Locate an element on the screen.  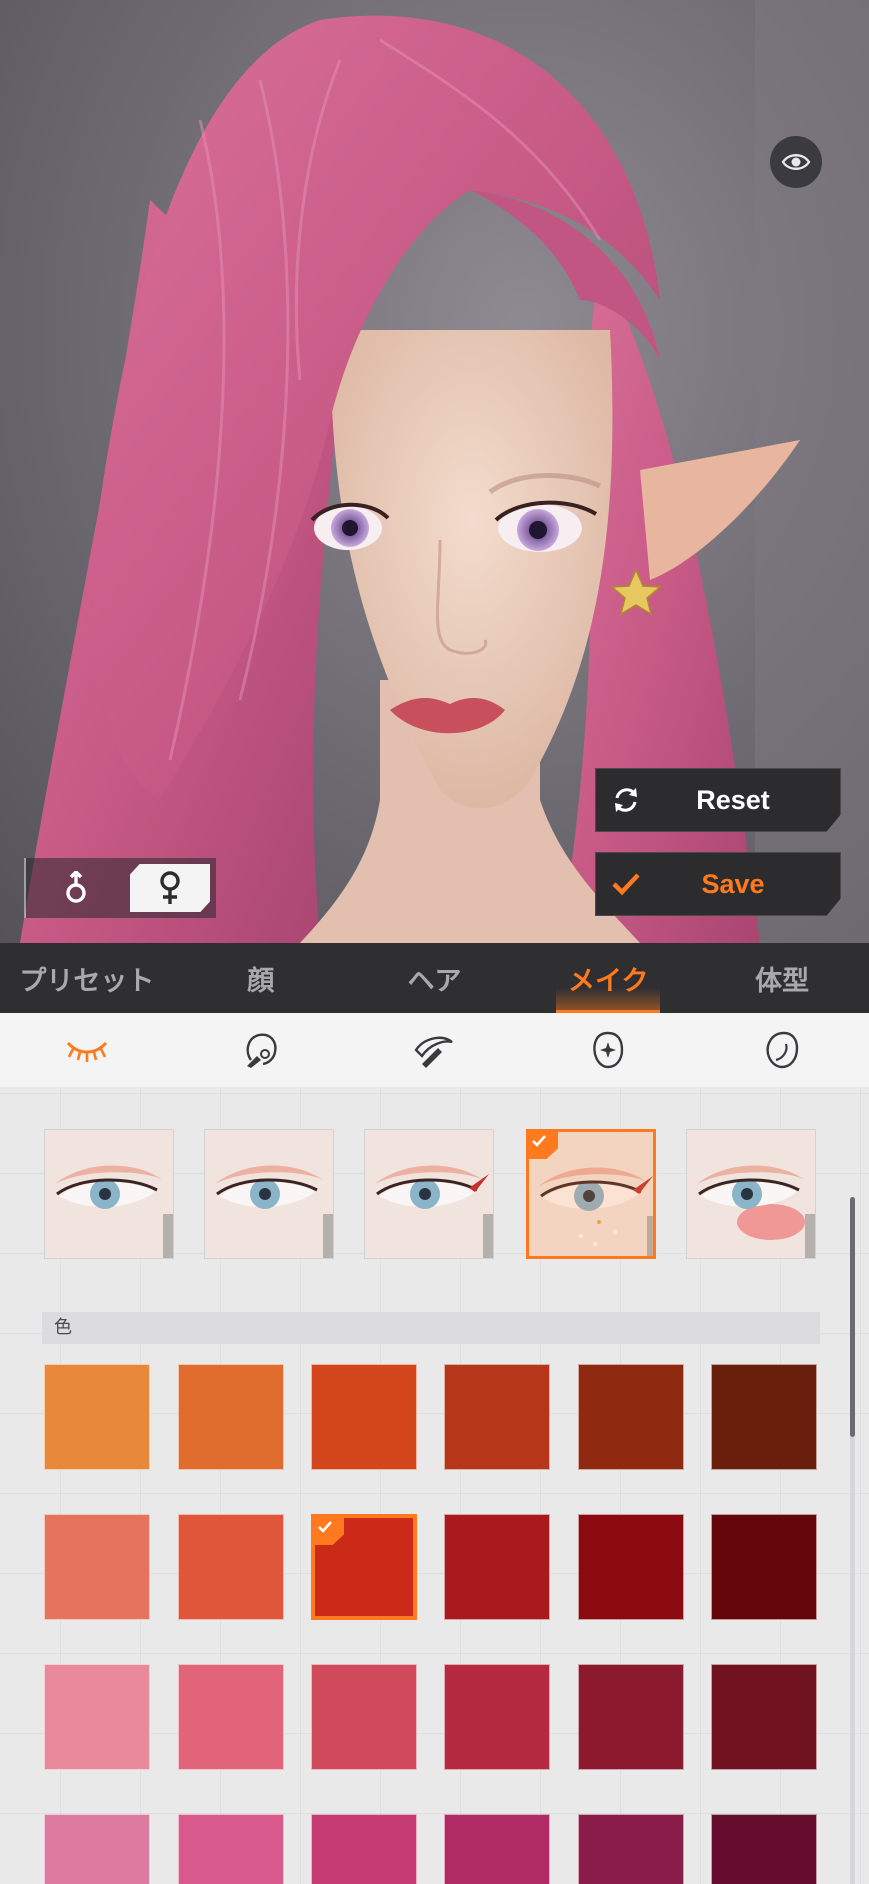
color-section-label: 色 is located at coordinates (431, 1328).